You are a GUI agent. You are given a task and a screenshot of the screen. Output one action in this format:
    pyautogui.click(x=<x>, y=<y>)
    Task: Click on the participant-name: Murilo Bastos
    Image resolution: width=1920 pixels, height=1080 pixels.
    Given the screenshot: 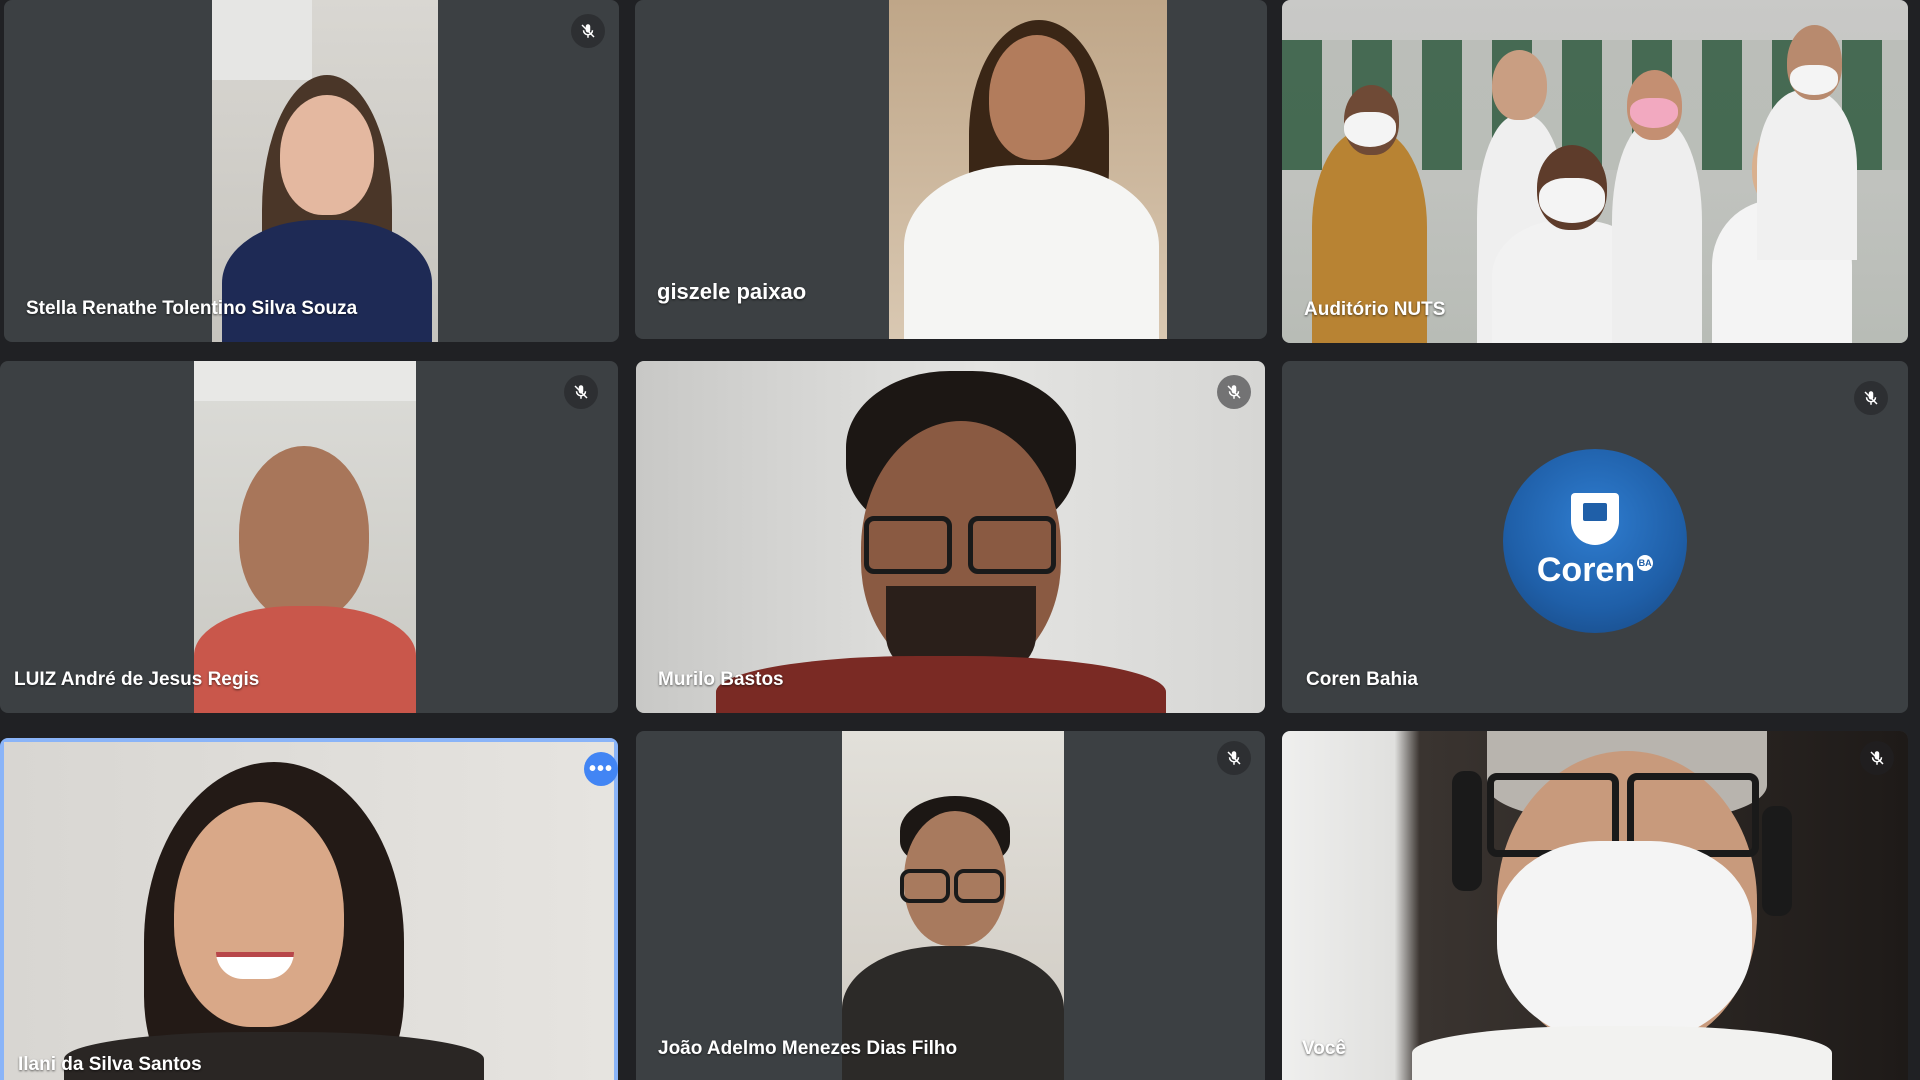 What is the action you would take?
    pyautogui.click(x=721, y=679)
    